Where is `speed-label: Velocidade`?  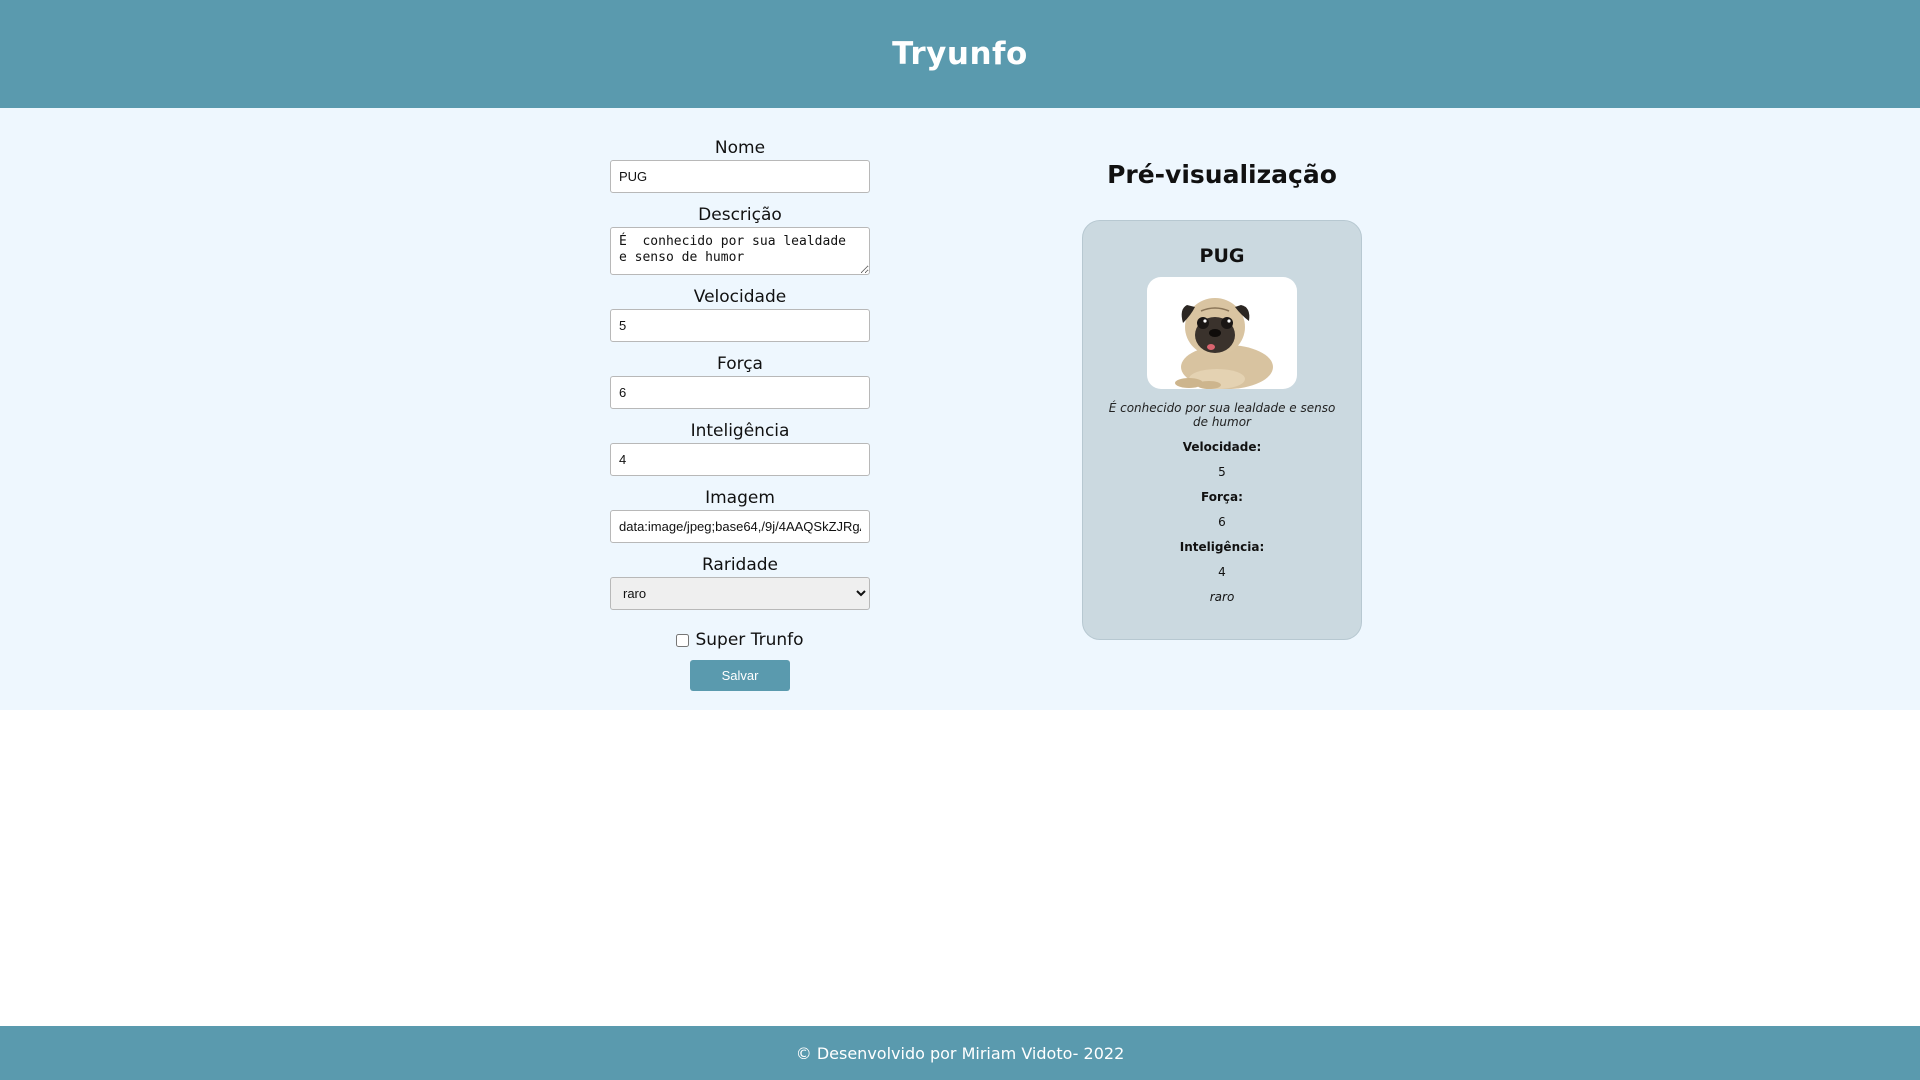
speed-label: Velocidade is located at coordinates (740, 297).